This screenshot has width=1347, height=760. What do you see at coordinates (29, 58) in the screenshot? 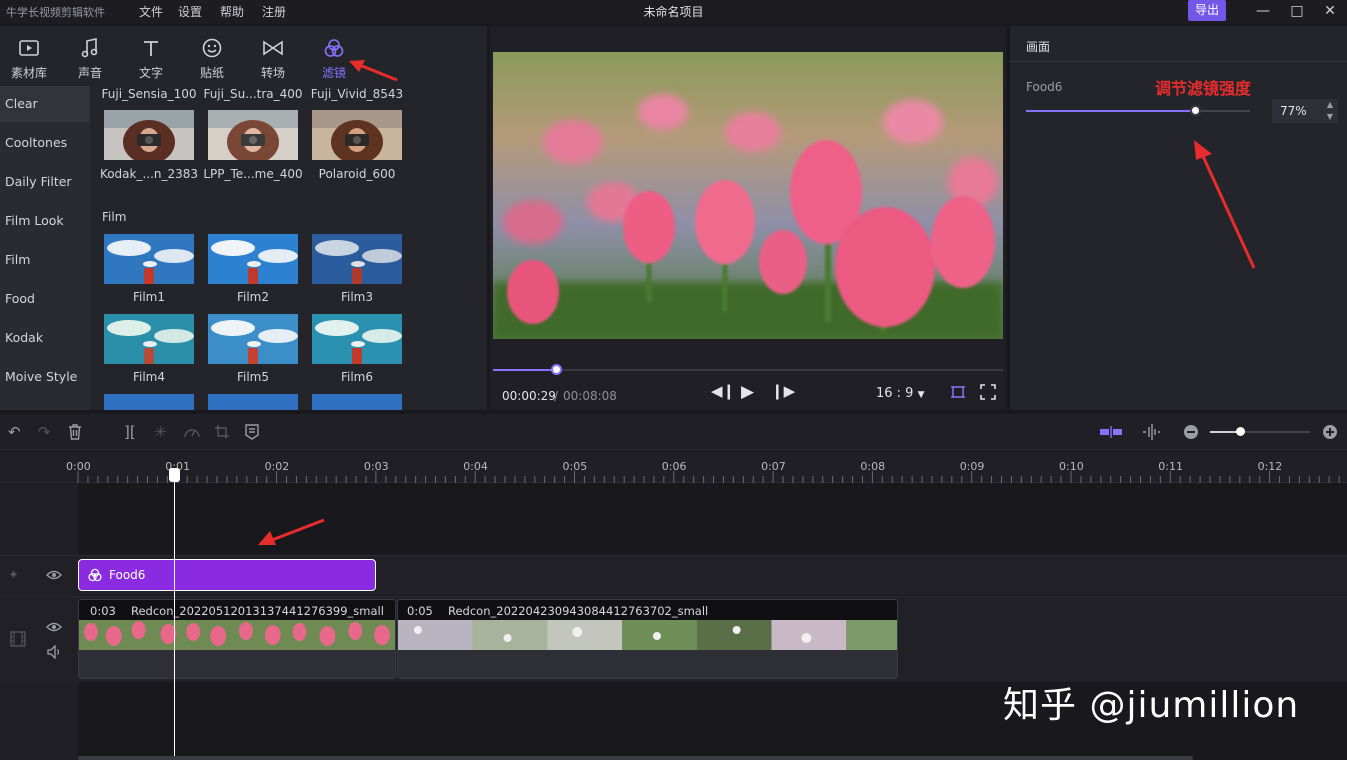
I see `tab-media: 素材库` at bounding box center [29, 58].